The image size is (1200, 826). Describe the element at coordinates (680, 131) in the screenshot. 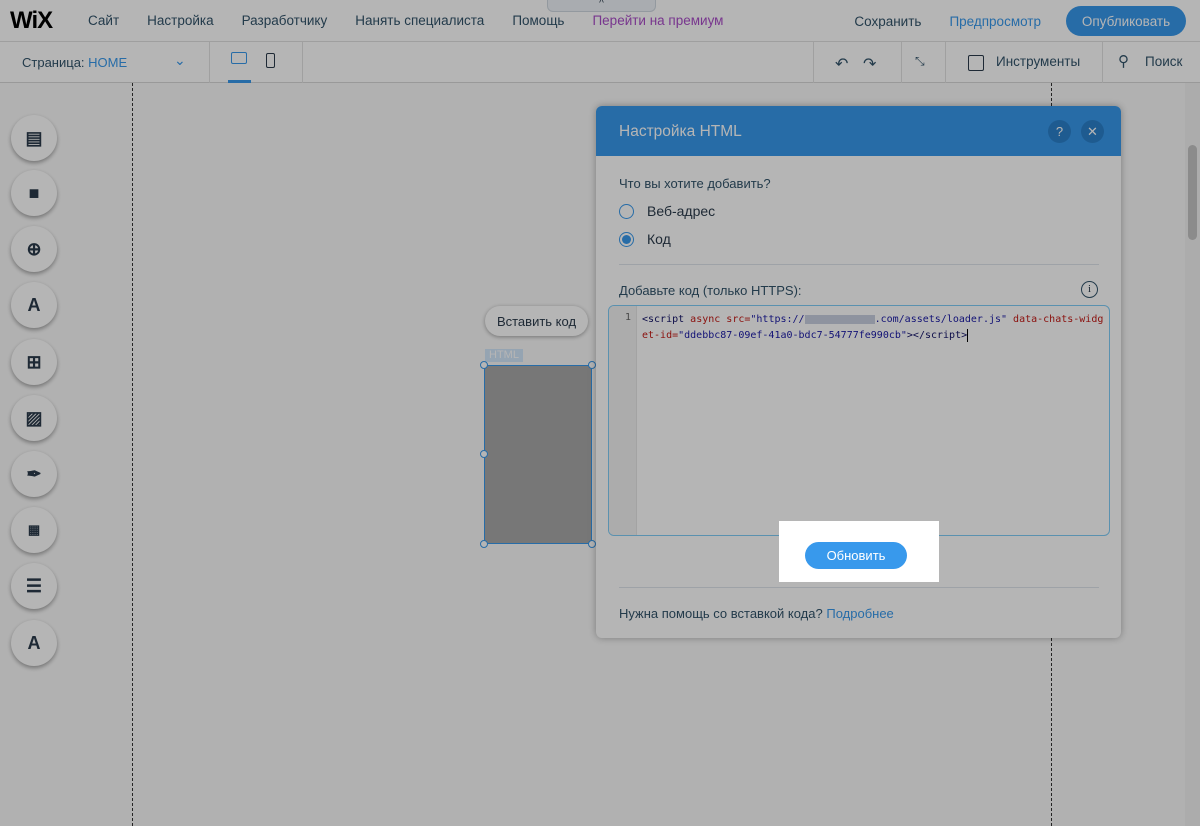

I see `dialog-title: Настройка HTML` at that location.